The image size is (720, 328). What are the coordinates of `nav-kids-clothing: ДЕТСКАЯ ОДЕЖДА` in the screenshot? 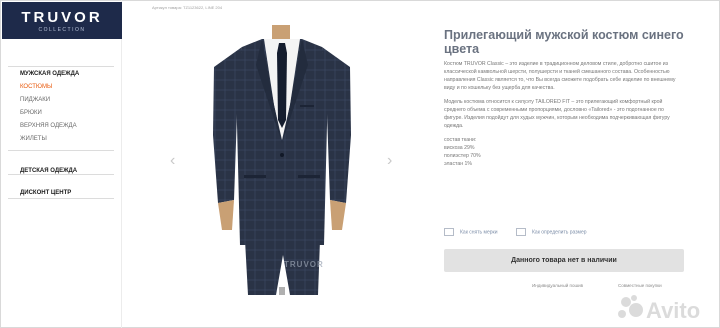 It's located at (49, 171).